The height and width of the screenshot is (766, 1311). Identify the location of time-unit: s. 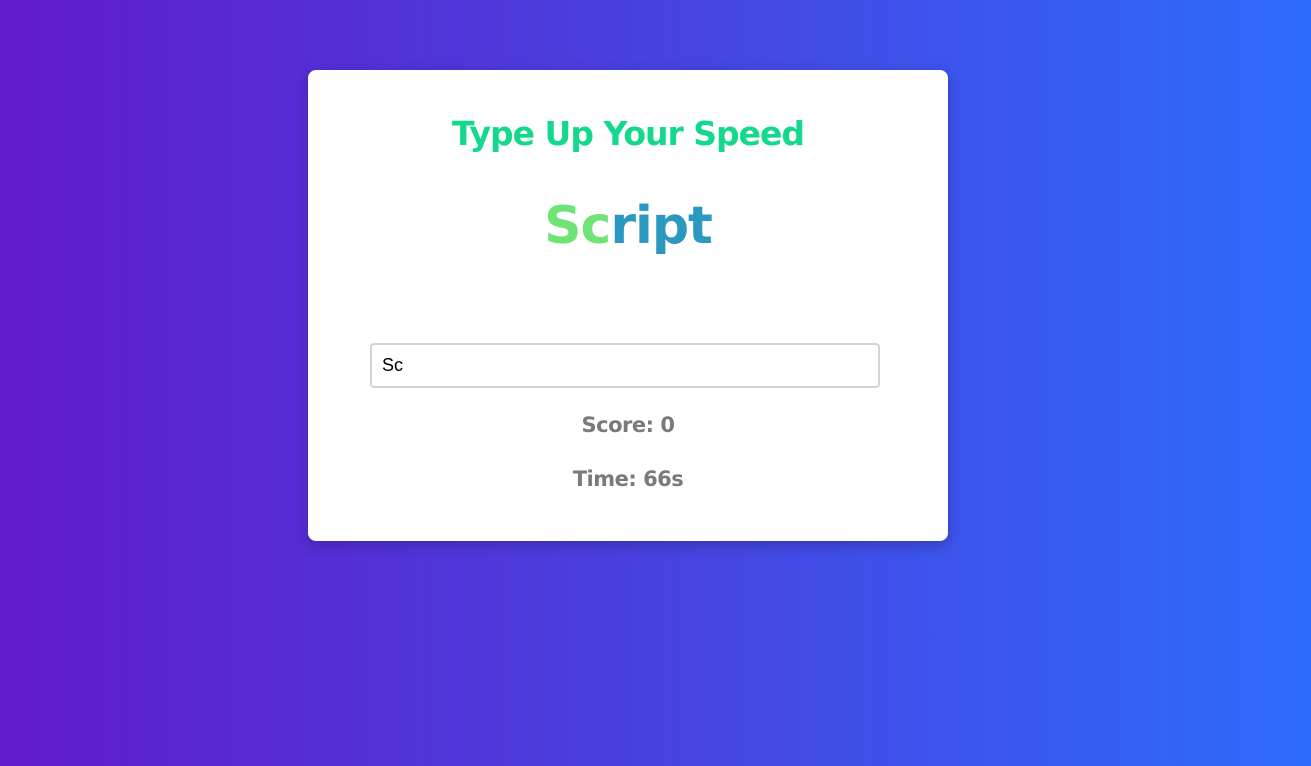
(677, 479).